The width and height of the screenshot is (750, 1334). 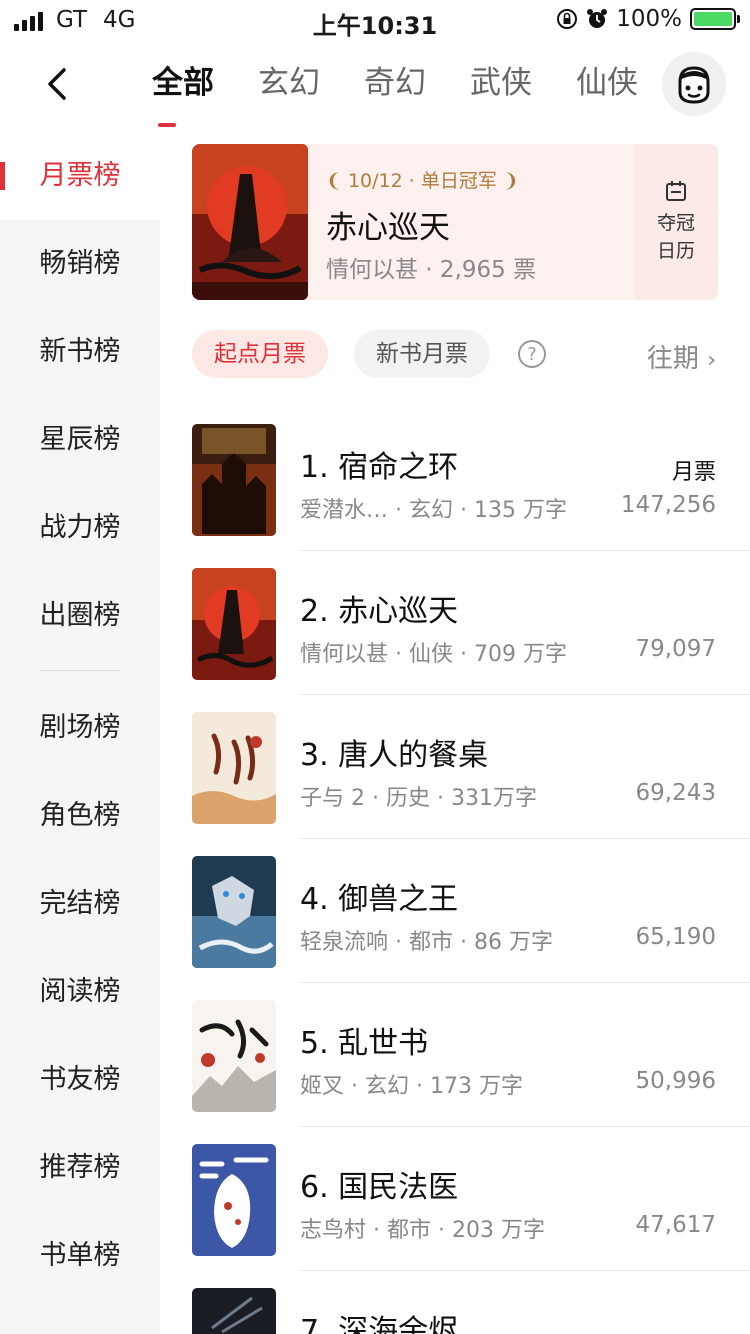 What do you see at coordinates (649, 19) in the screenshot?
I see `battery-percent: 100%` at bounding box center [649, 19].